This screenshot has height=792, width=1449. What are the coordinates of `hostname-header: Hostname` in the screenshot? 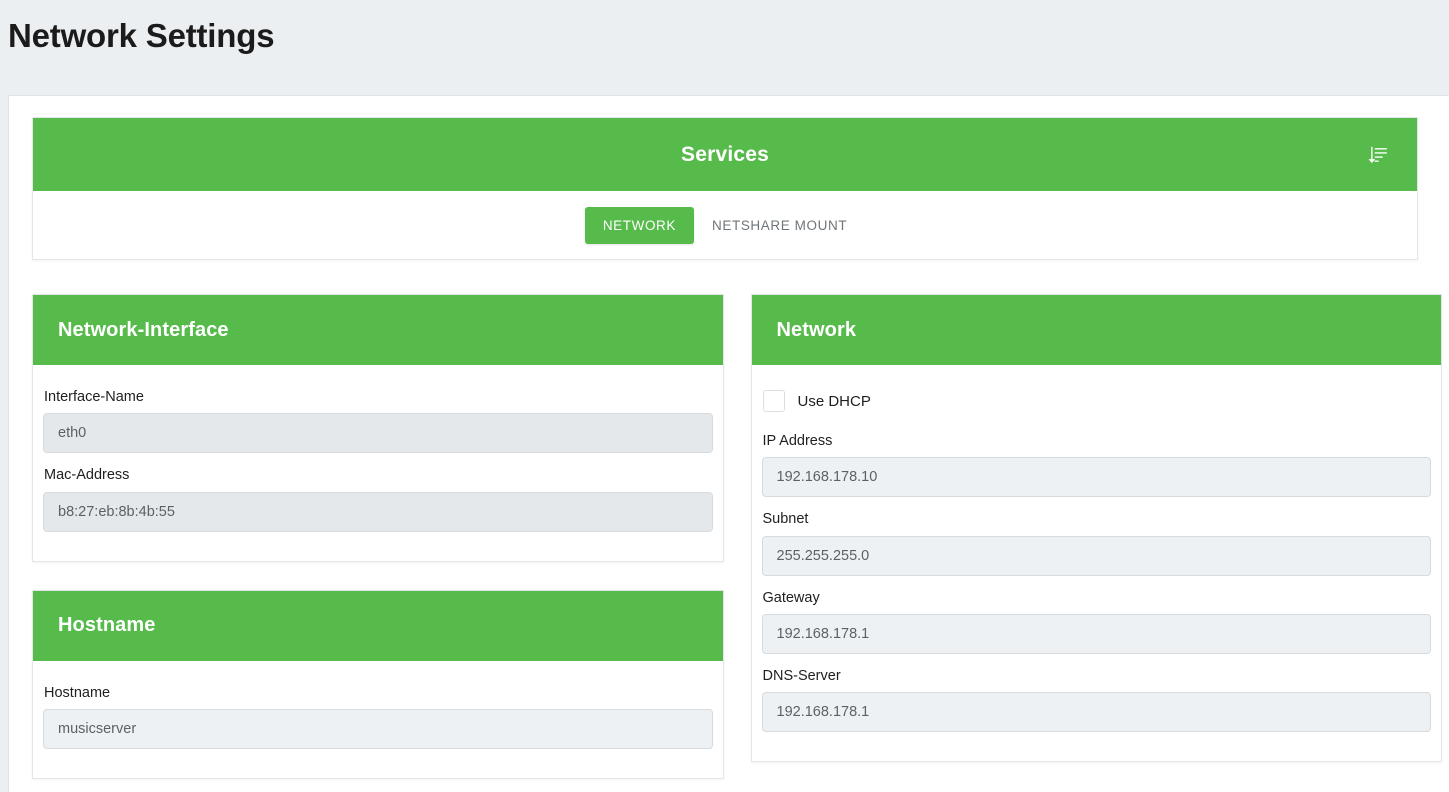 It's located at (378, 625).